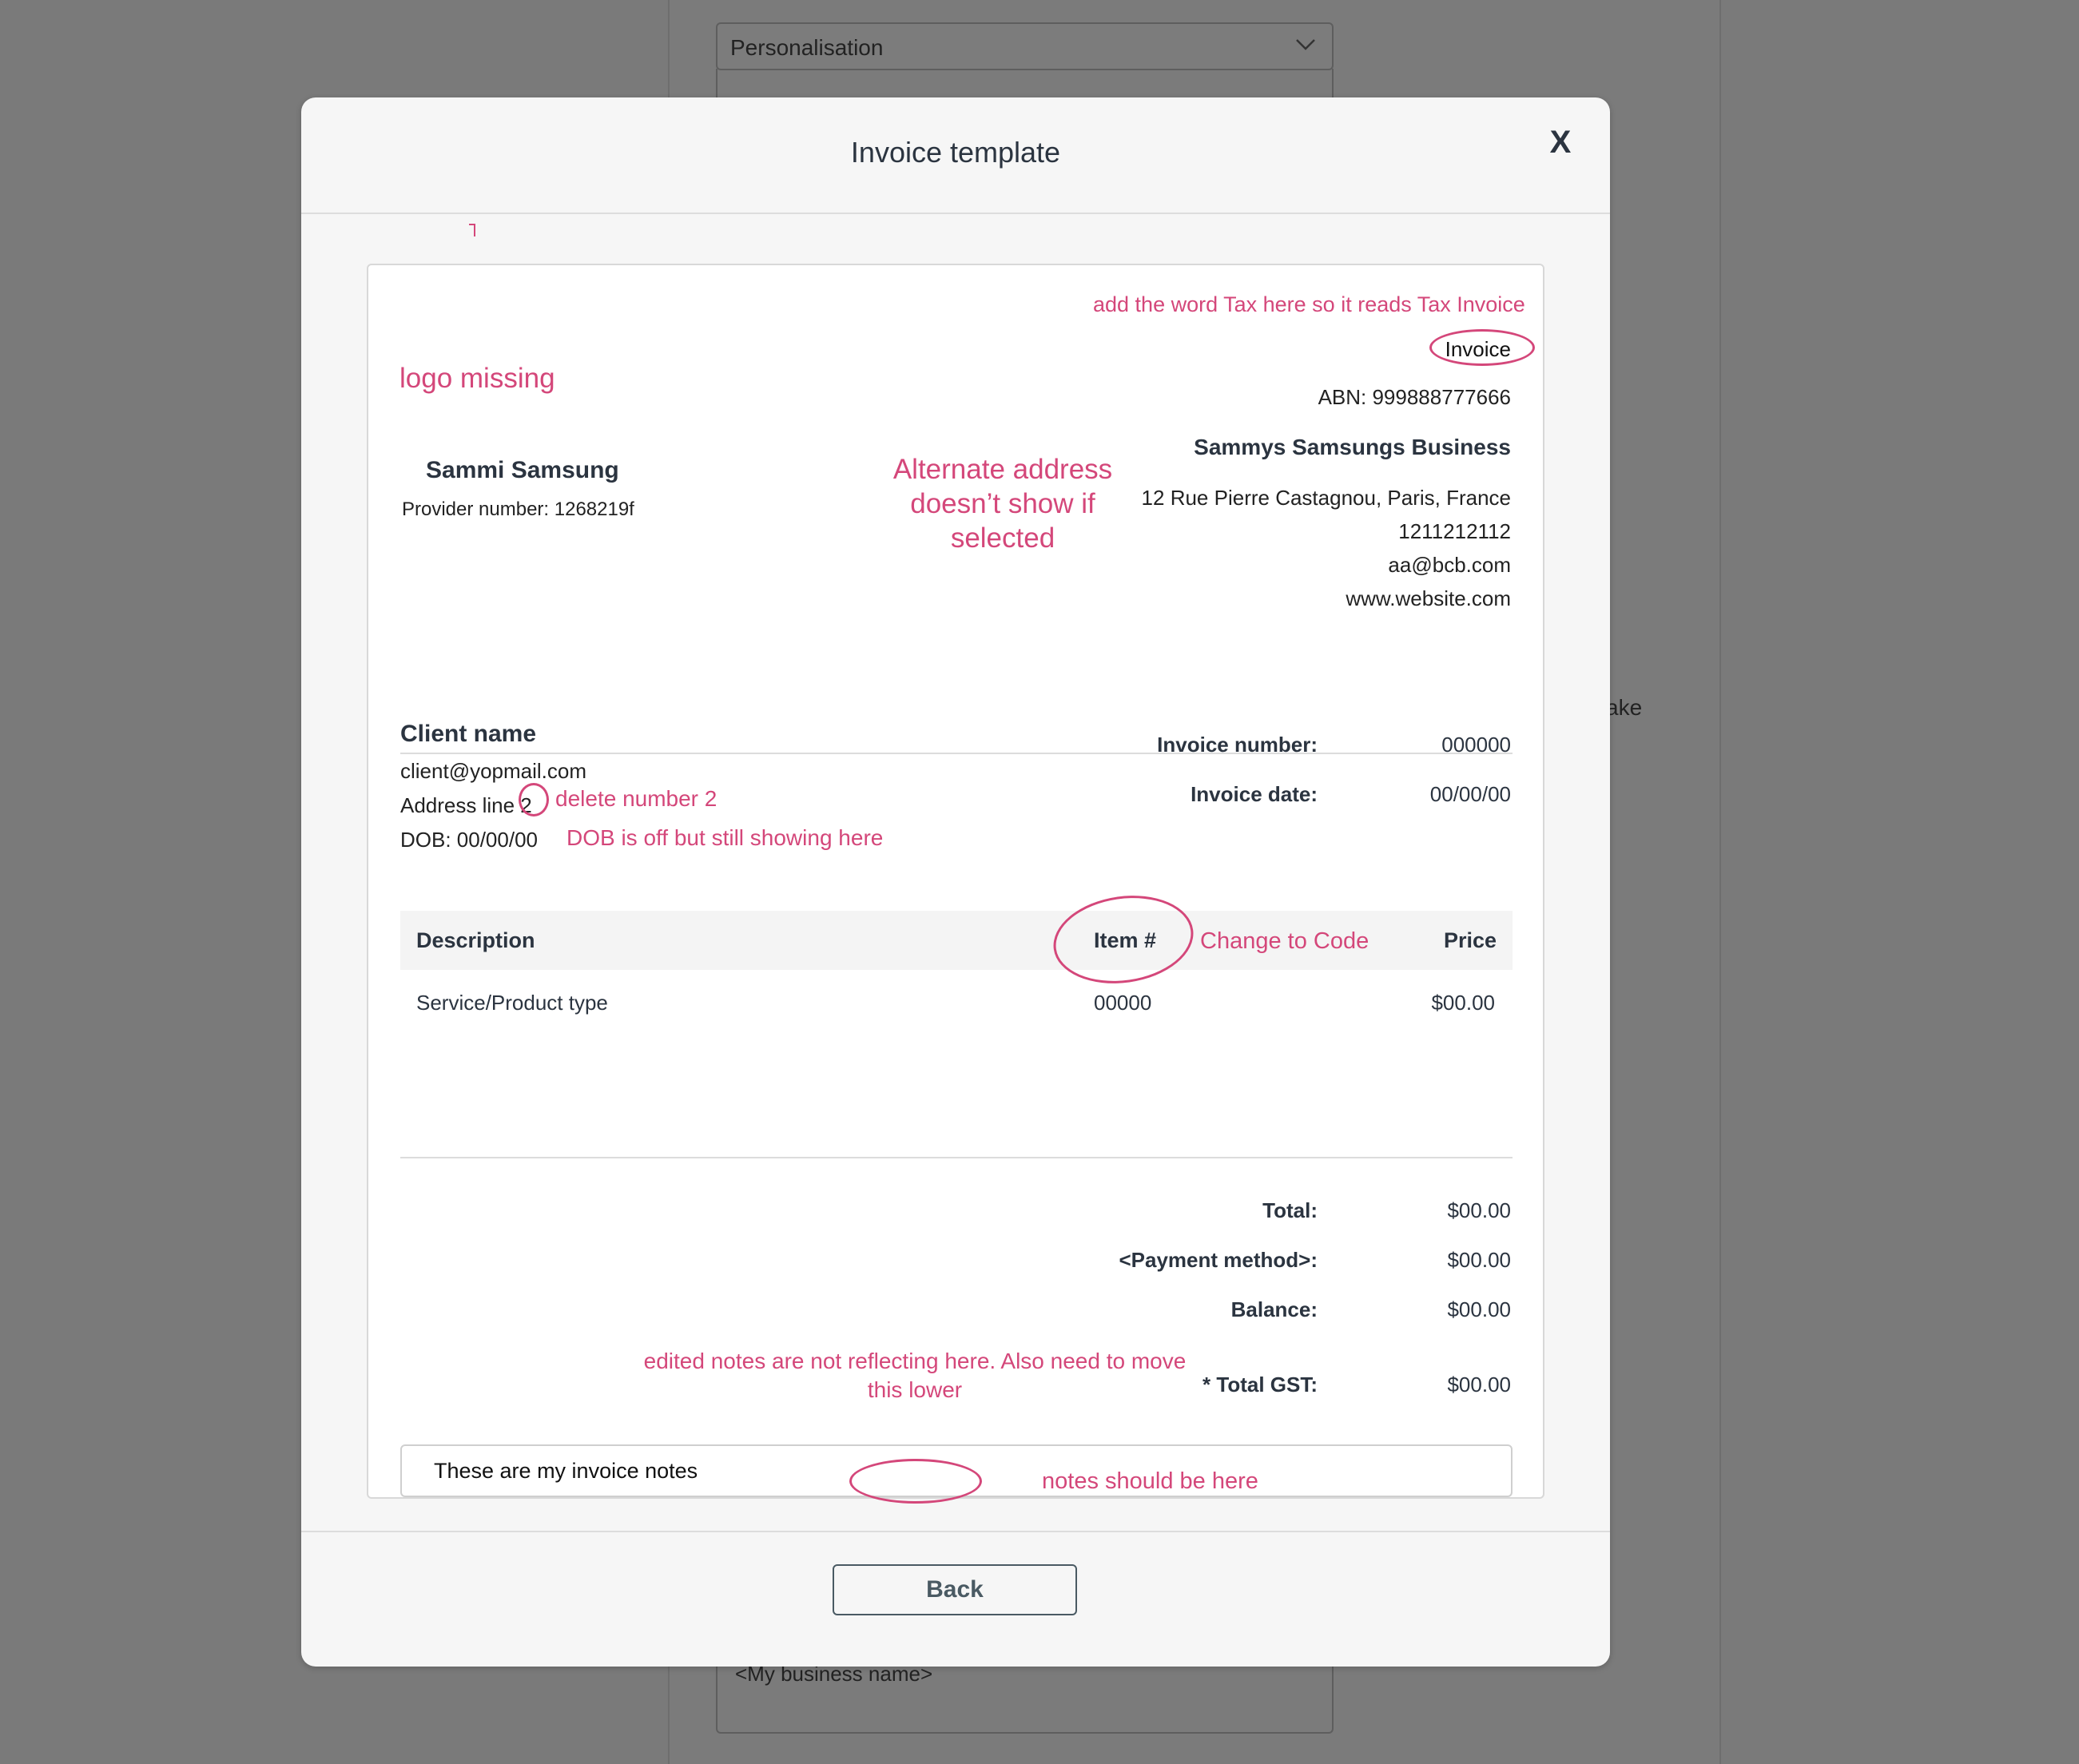 The width and height of the screenshot is (2079, 1764). Describe the element at coordinates (1428, 598) in the screenshot. I see `business-website: www.website.com` at that location.